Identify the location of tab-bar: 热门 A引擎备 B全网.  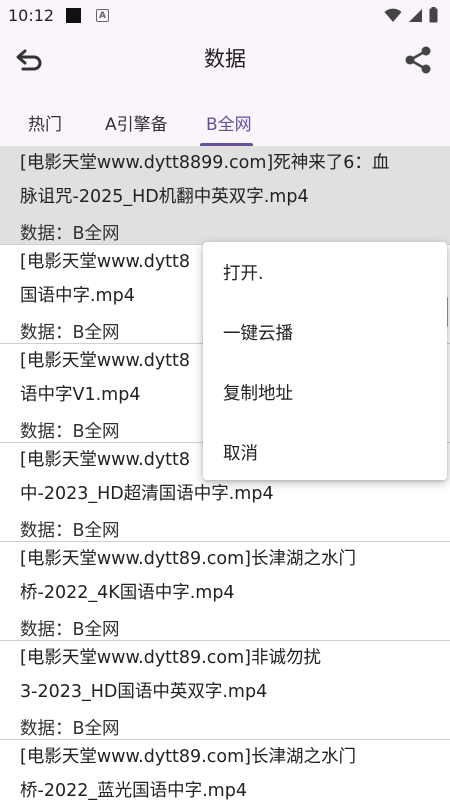
(225, 118).